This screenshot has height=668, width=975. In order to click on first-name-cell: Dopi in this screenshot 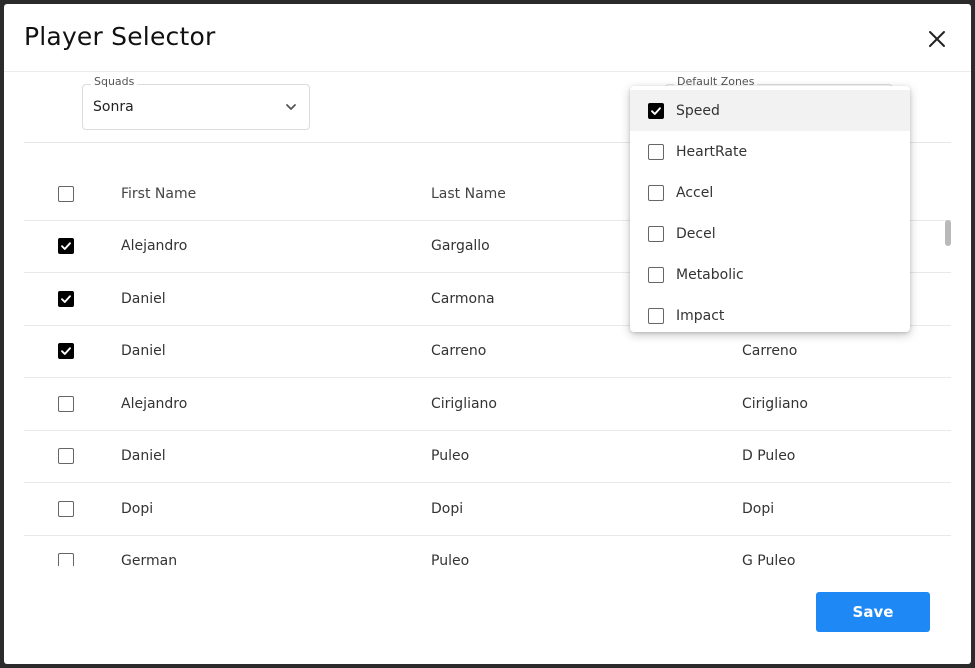, I will do `click(137, 508)`.